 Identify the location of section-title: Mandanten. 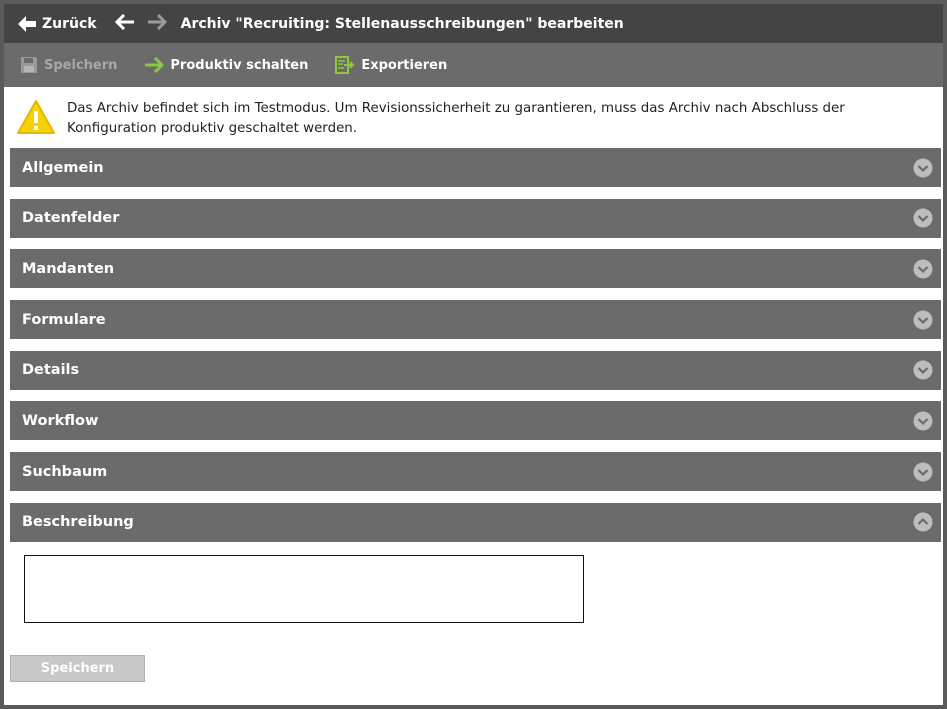
(68, 268).